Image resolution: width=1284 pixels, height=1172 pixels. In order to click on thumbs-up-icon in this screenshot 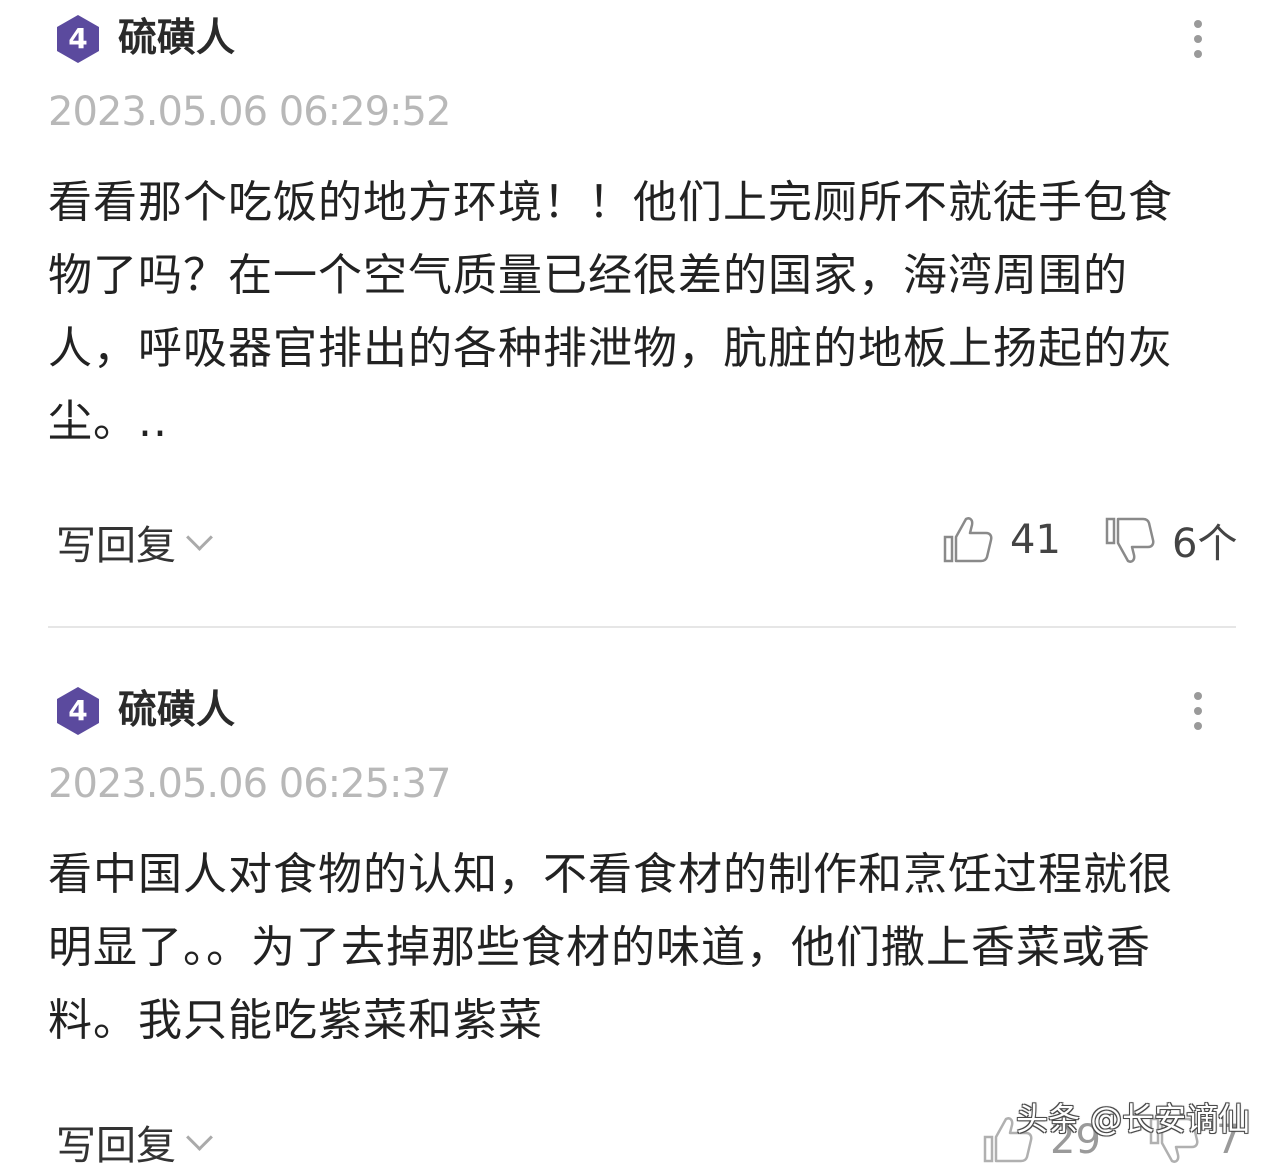, I will do `click(968, 540)`.